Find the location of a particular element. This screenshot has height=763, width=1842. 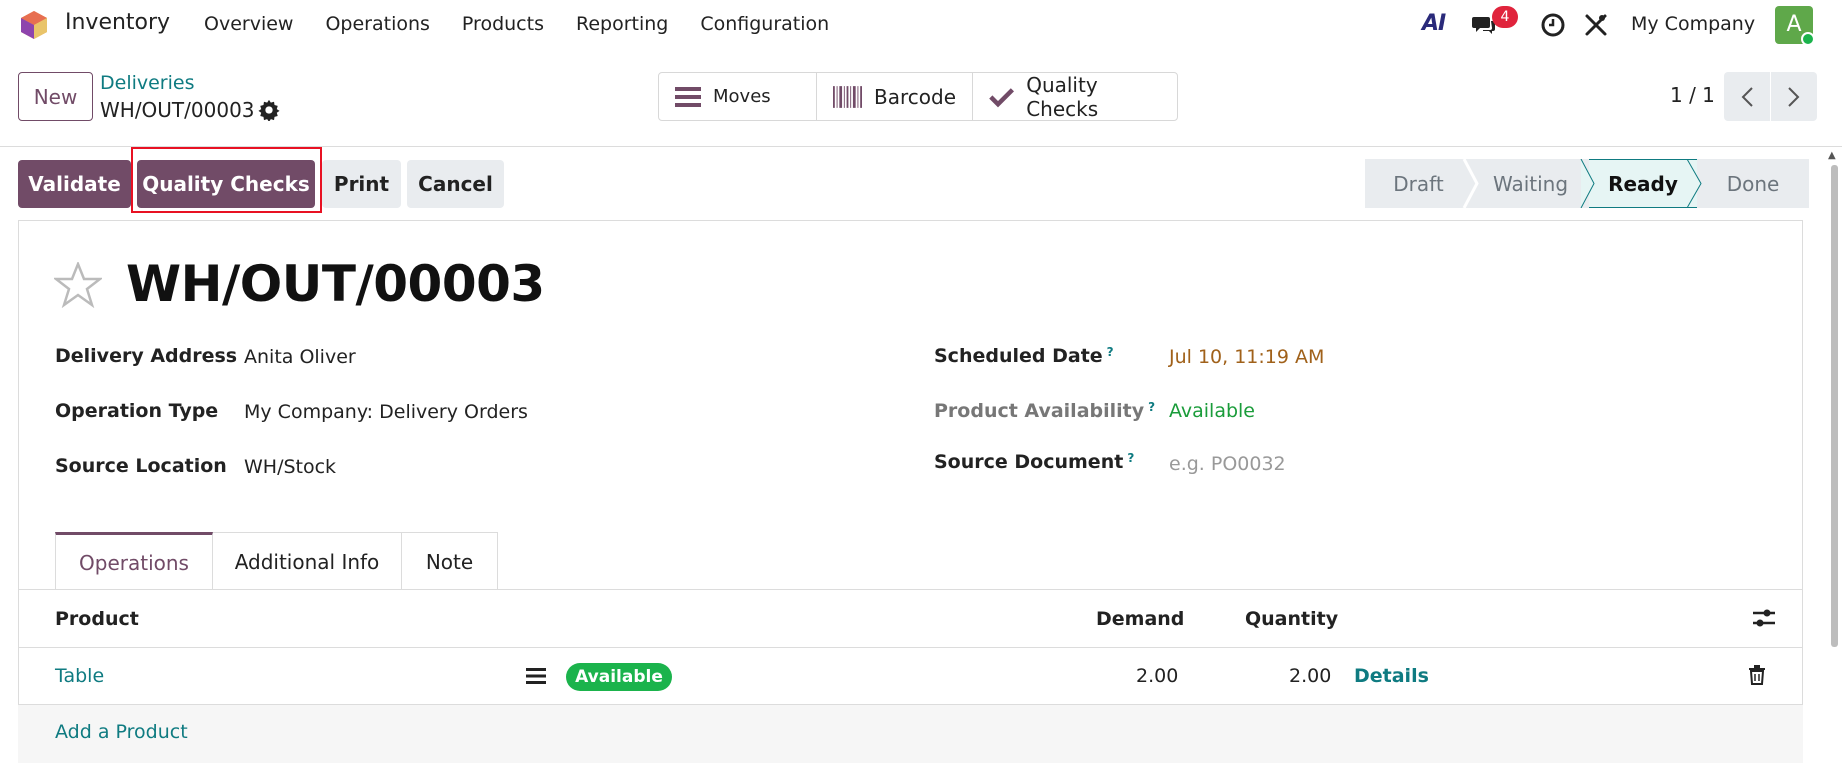

barcode-icon is located at coordinates (847, 96).